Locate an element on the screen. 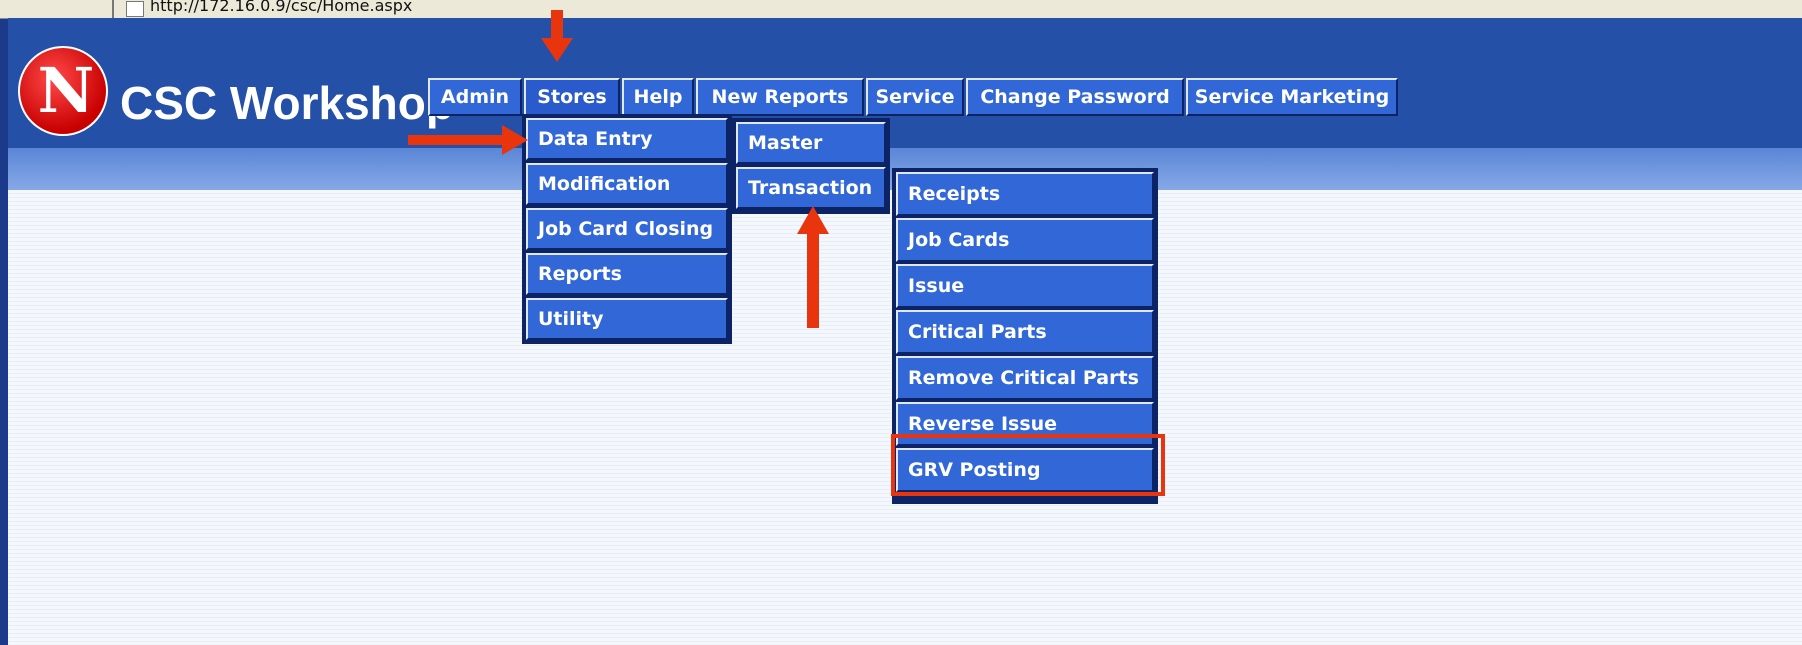 The image size is (1802, 645). menu-item-job-cards: Job Cards is located at coordinates (1025, 240).